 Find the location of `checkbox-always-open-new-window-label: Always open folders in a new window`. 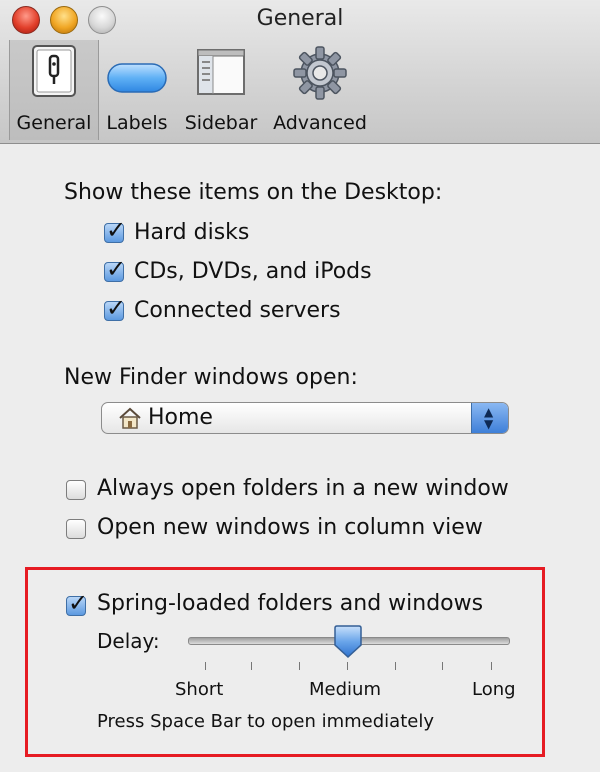

checkbox-always-open-new-window-label: Always open folders in a new window is located at coordinates (303, 488).